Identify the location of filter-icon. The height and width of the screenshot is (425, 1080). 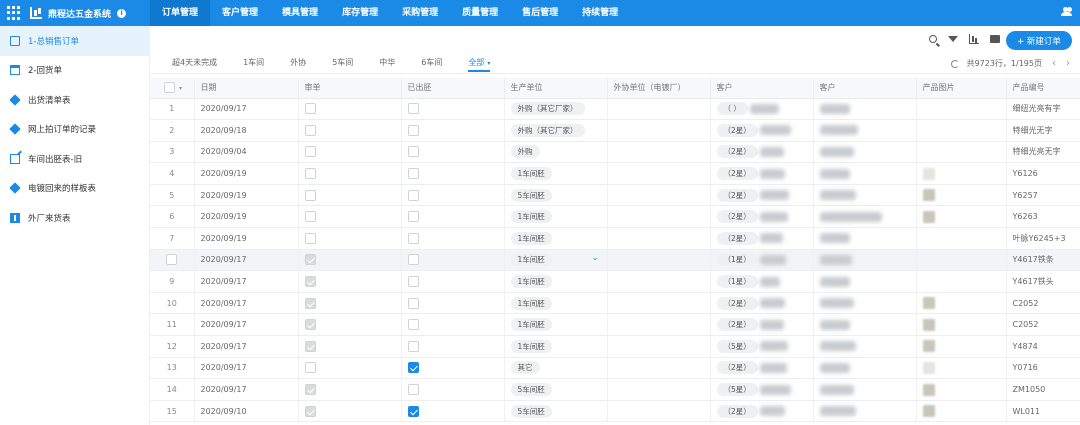
(953, 39).